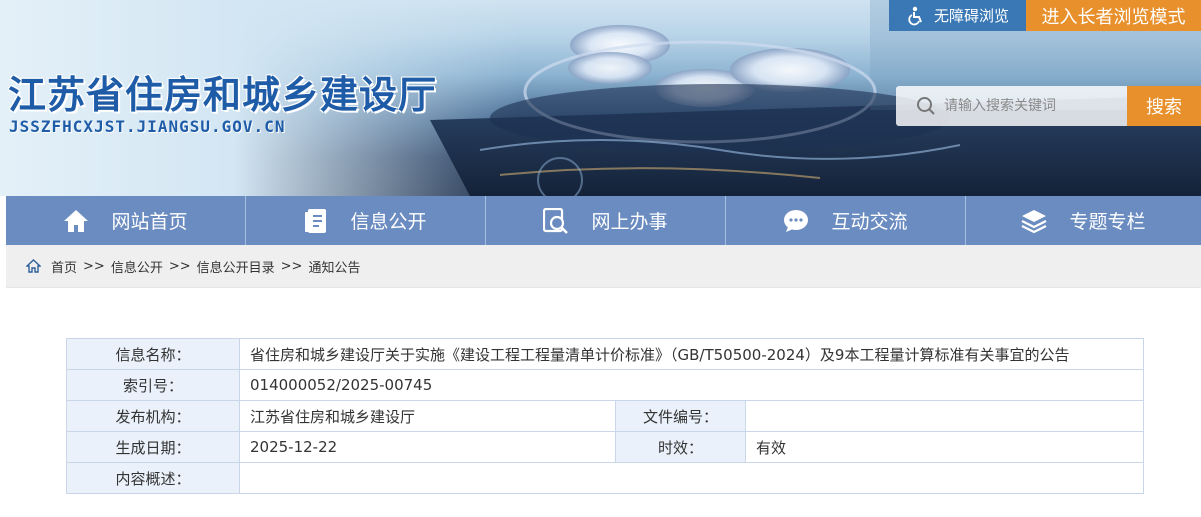  What do you see at coordinates (137, 266) in the screenshot?
I see `breadcrumb-link-info-disclosure: 信息公开` at bounding box center [137, 266].